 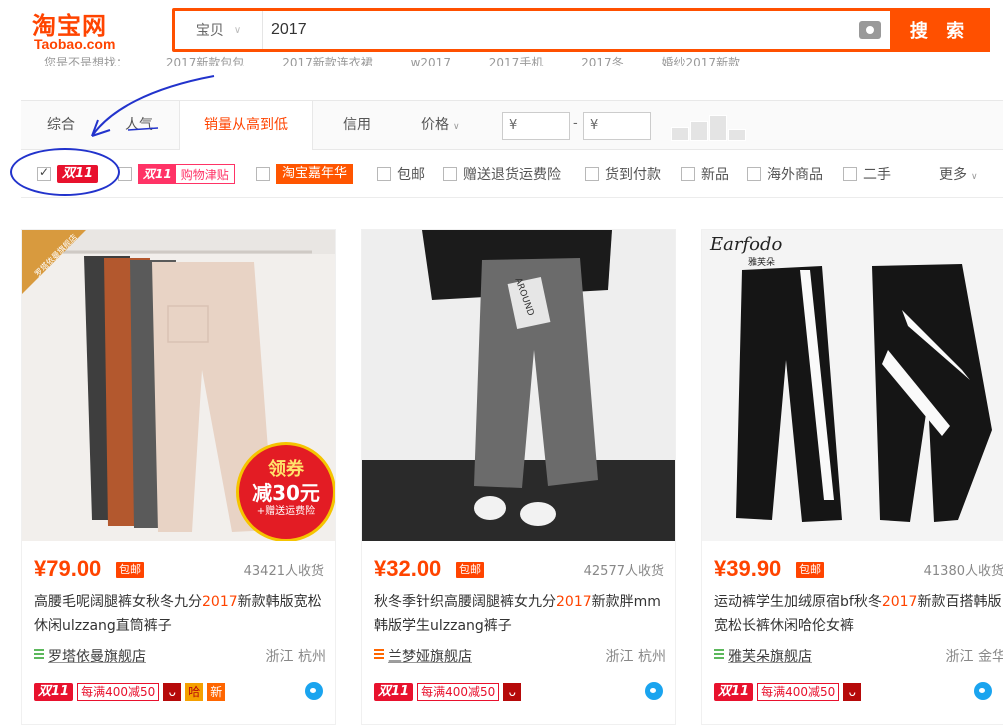 I want to click on title-part: 秋冬季针织高腰阔腿裤女九分, so click(x=465, y=602).